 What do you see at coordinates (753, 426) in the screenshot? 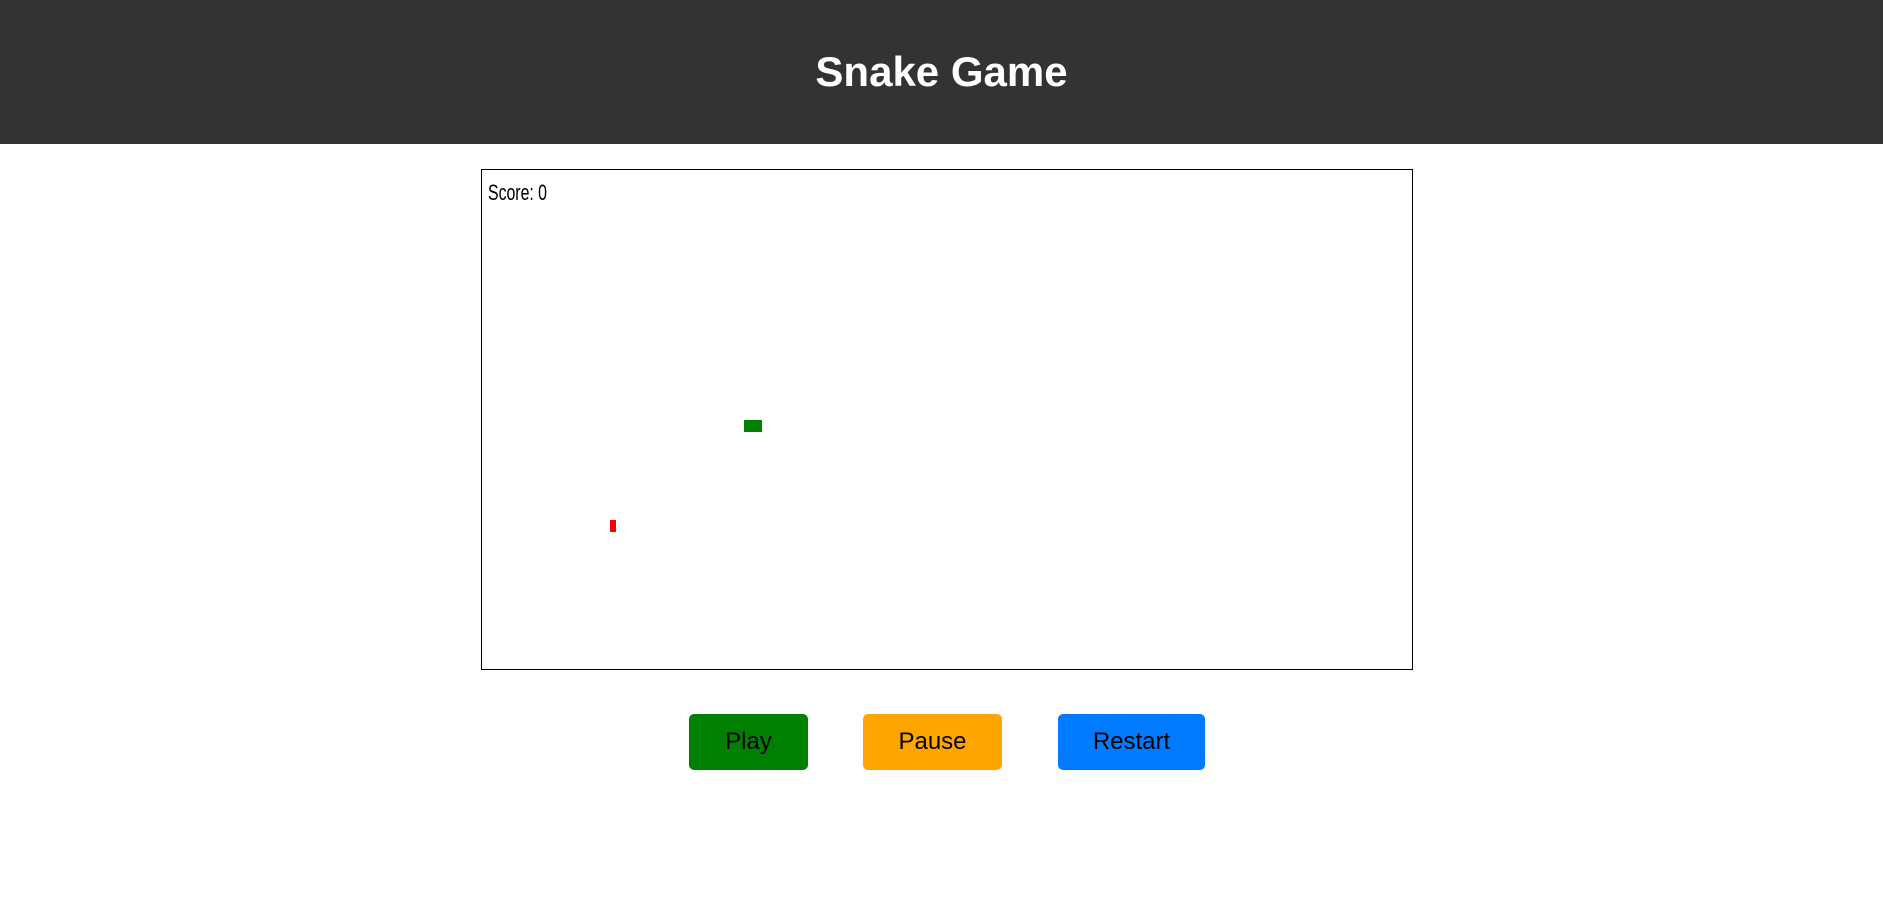
I see `snake-segment` at bounding box center [753, 426].